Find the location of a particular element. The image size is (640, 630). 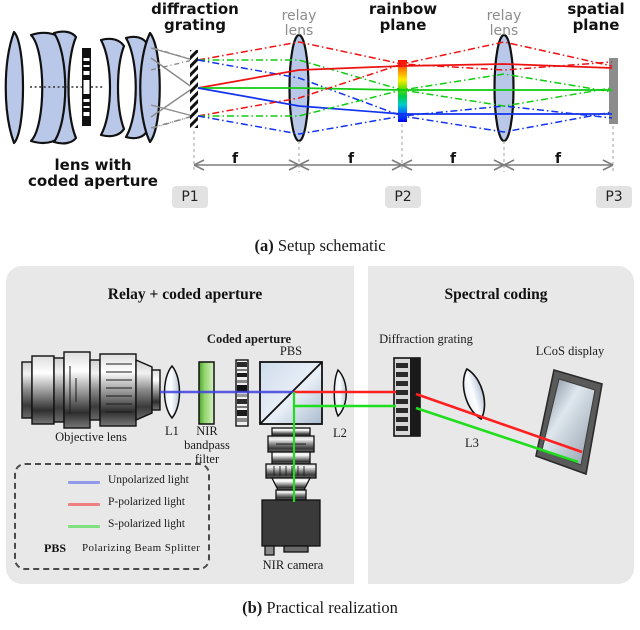

caption-a-text: Setup schematic is located at coordinates (331, 245).